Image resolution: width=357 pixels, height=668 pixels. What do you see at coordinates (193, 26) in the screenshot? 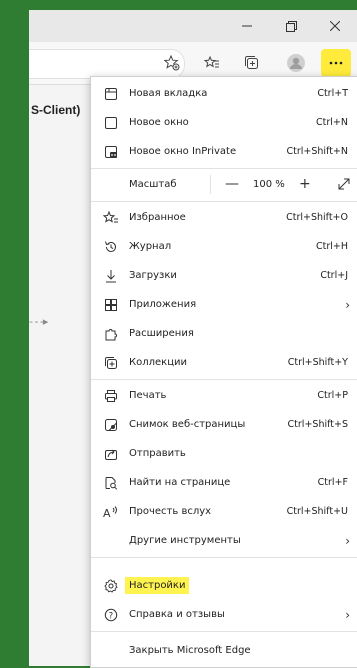
I see `title-bar` at bounding box center [193, 26].